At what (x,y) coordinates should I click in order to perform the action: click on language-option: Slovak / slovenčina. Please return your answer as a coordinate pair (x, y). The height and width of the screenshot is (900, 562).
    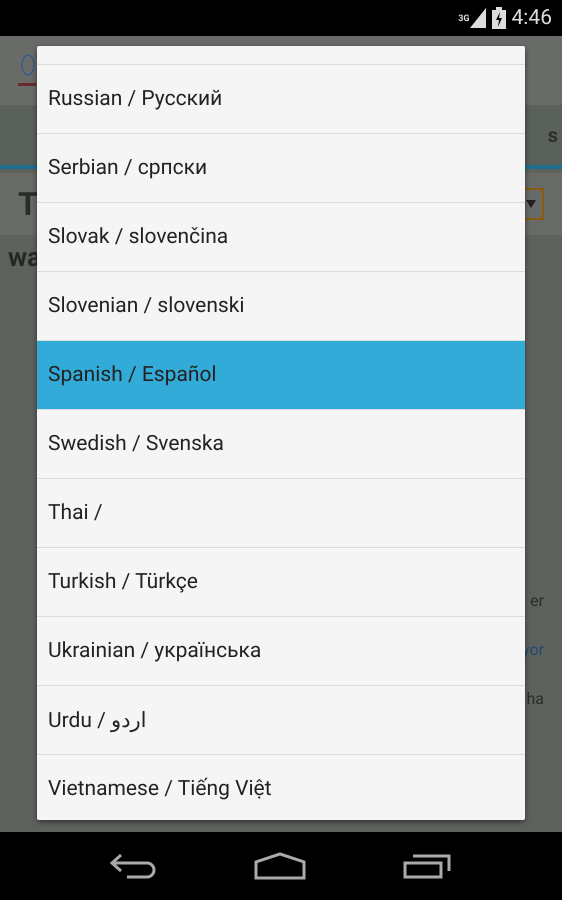
    Looking at the image, I should click on (281, 236).